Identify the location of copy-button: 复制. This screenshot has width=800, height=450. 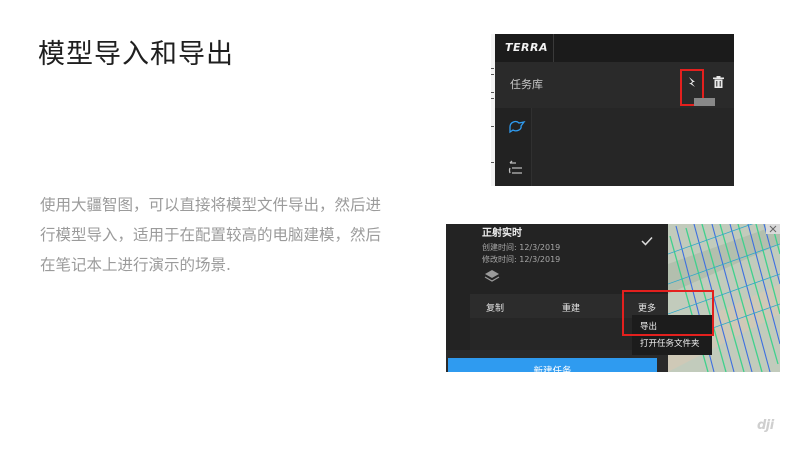
(495, 307).